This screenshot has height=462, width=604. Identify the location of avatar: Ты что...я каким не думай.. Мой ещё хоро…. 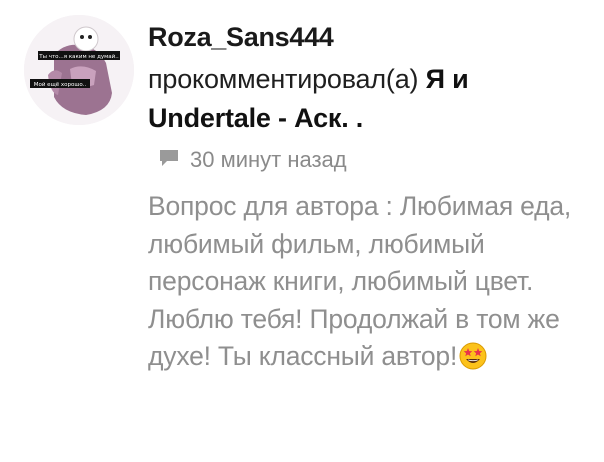
(79, 70).